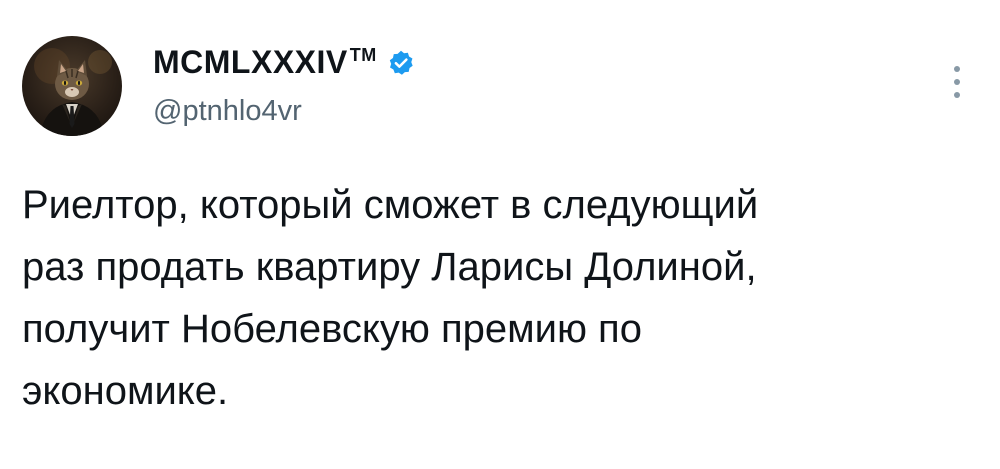 This screenshot has height=469, width=1000. I want to click on more-options-icon, so click(957, 82).